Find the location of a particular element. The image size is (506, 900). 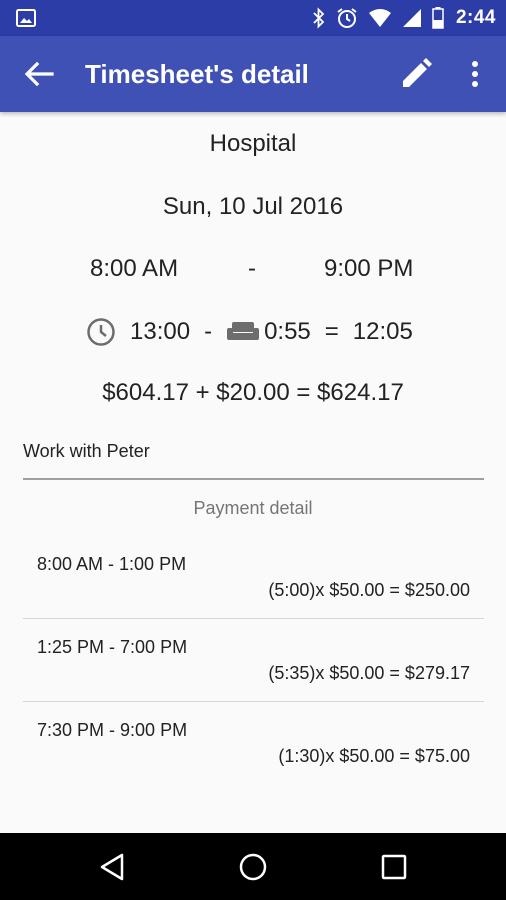

time-dash: - is located at coordinates (252, 268).